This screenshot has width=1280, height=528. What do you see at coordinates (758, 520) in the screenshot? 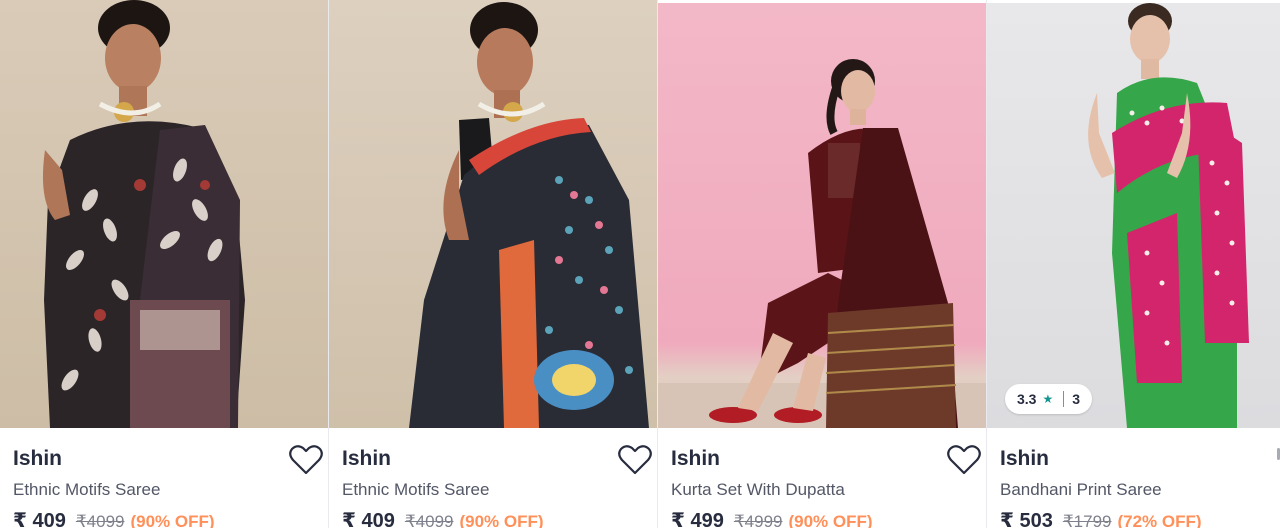
I see `product-mrp: ₹4999` at bounding box center [758, 520].